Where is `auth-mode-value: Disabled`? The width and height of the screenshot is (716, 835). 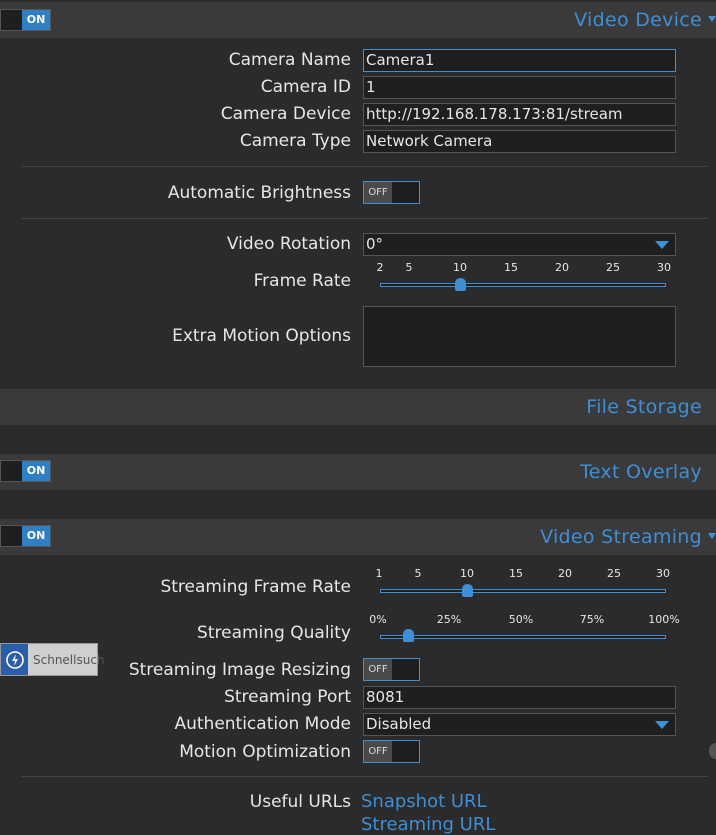 auth-mode-value: Disabled is located at coordinates (399, 724).